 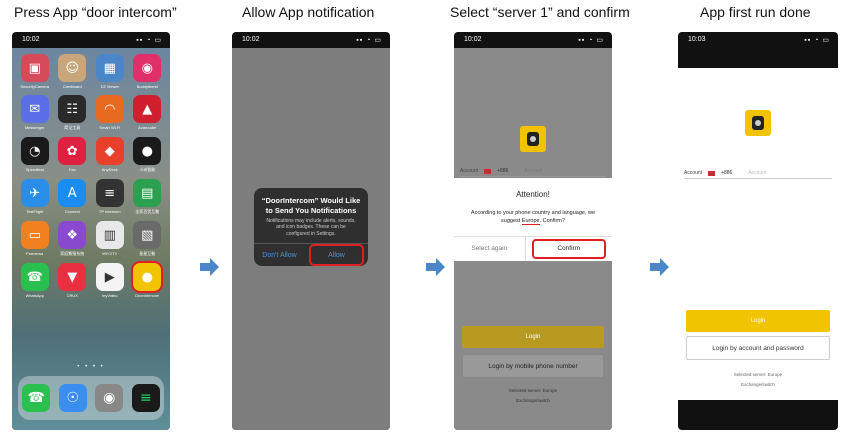 What do you see at coordinates (35, 211) in the screenshot?
I see `app-label: TestFlight` at bounding box center [35, 211].